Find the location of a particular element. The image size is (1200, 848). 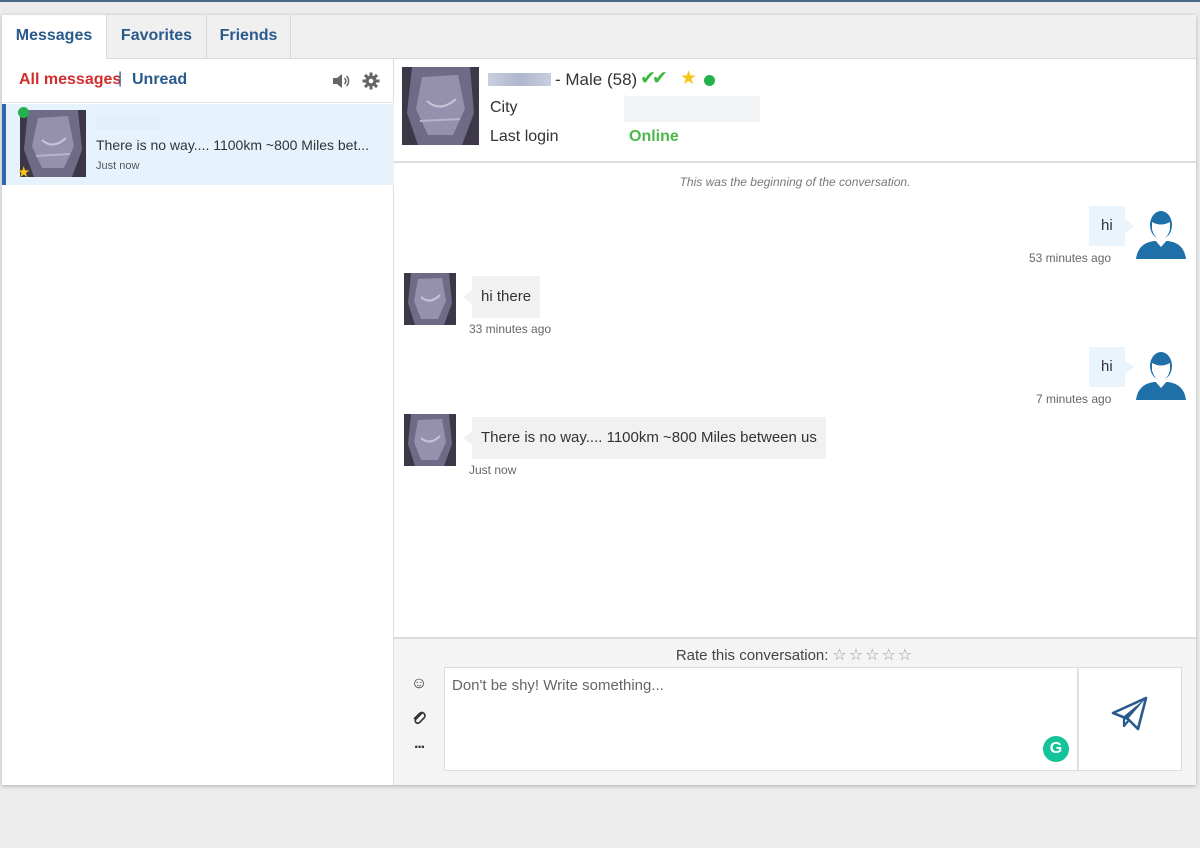

profile-gender-age: - Male (58) is located at coordinates (596, 79).